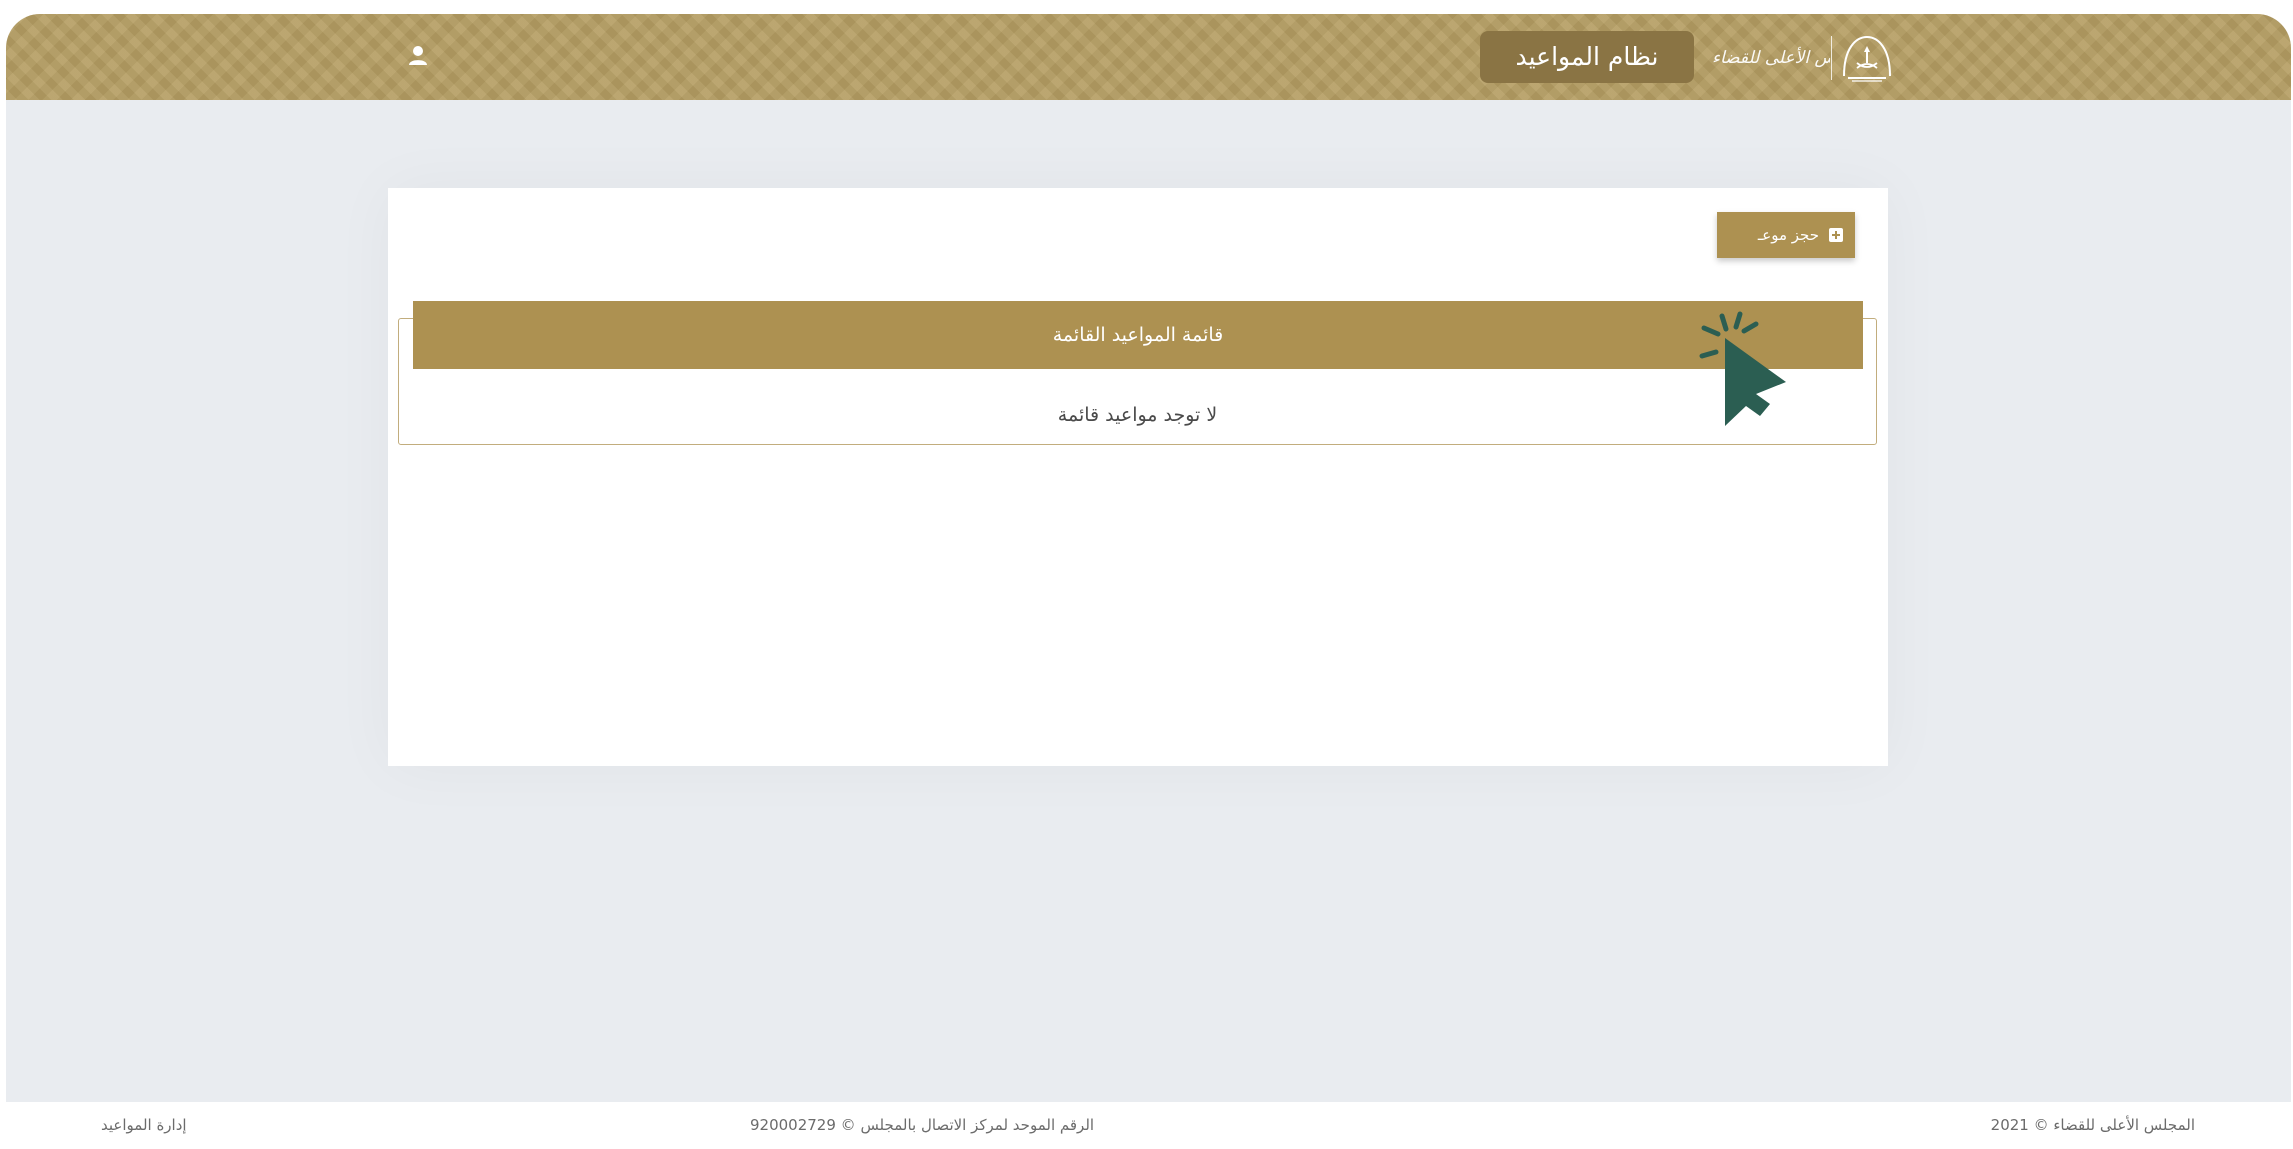 The height and width of the screenshot is (1149, 2293). Describe the element at coordinates (1148, 57) in the screenshot. I see `top-header: نظام المواعيد المجلس الأعلى للقضاء` at that location.